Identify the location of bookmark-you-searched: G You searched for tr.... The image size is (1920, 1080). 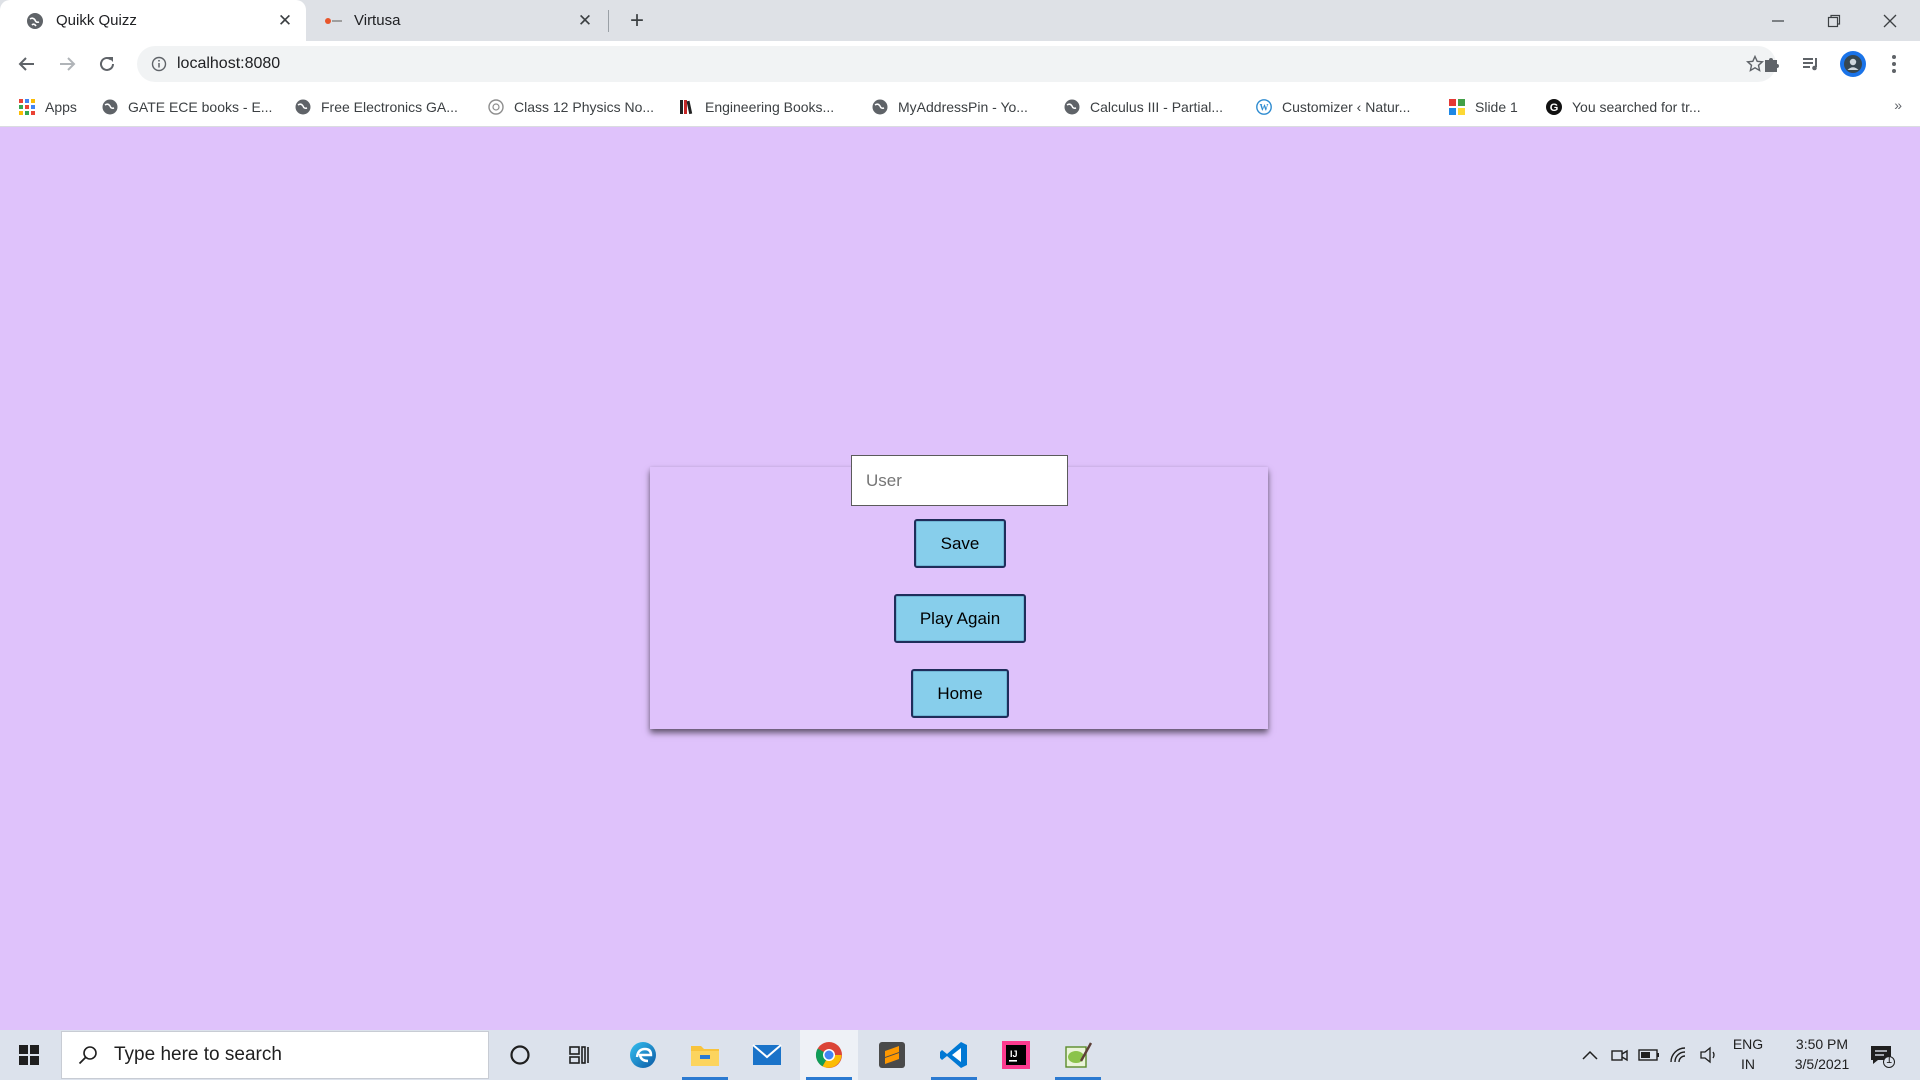
(1623, 107).